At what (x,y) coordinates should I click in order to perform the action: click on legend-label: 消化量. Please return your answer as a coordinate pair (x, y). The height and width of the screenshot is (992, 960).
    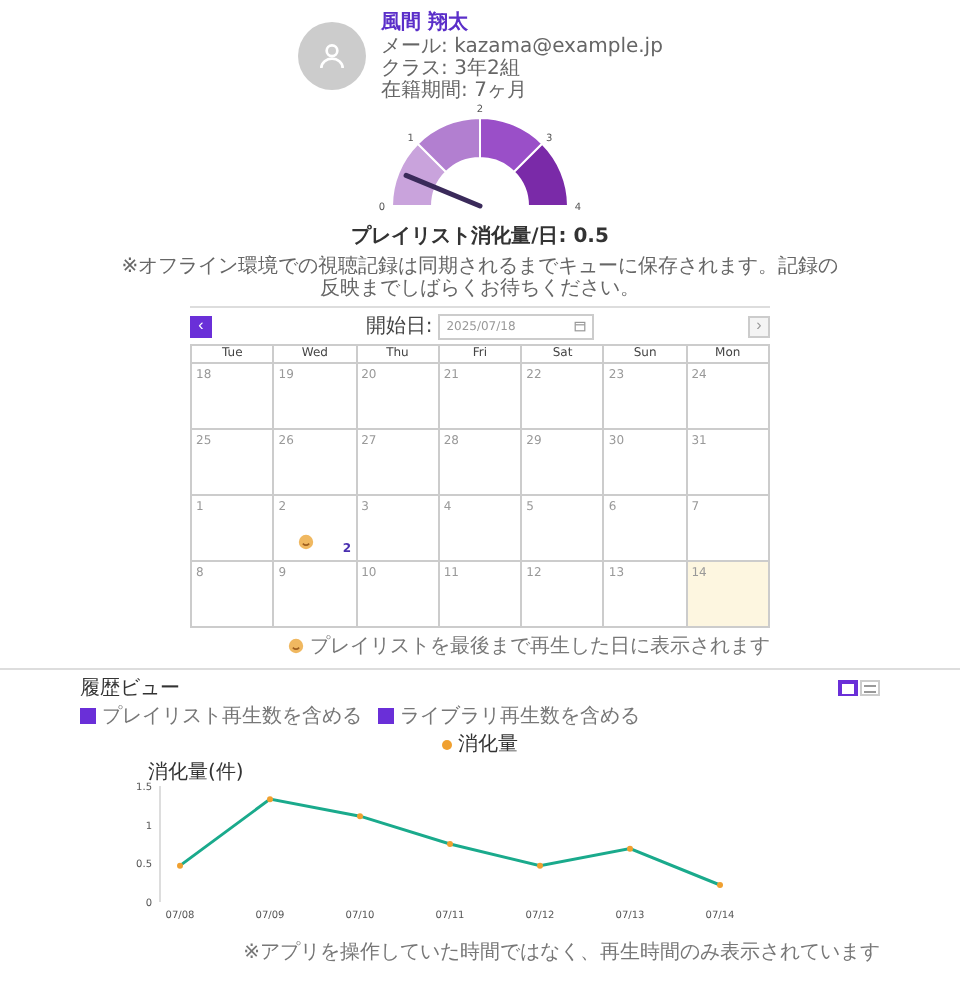
    Looking at the image, I should click on (488, 744).